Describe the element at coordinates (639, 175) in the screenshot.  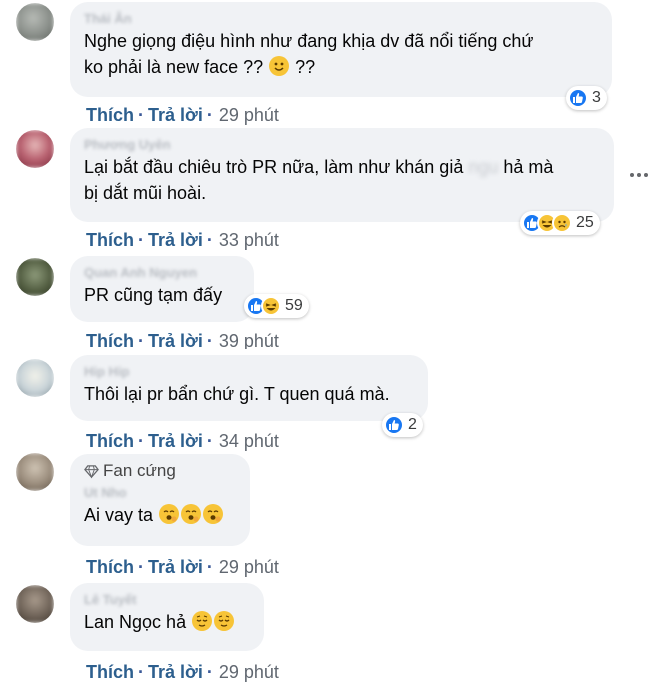
I see `more-options-icon` at that location.